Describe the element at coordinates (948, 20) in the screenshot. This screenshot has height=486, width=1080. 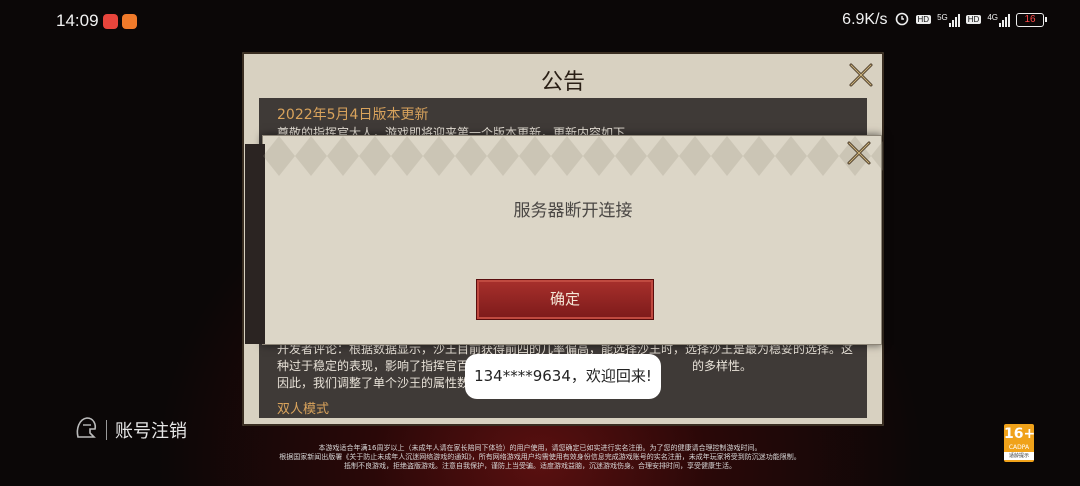
I see `signal-5g-icon: 5G` at that location.